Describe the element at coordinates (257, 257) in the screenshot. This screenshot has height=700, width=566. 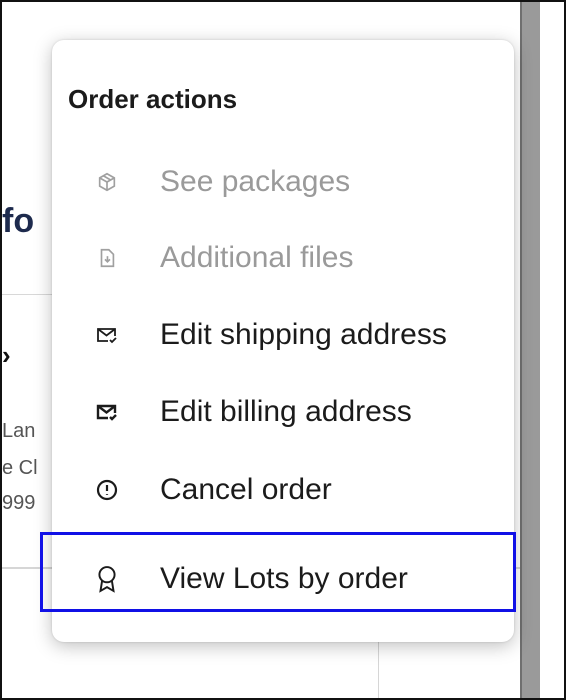
I see `menu-item-label: Additional files` at that location.